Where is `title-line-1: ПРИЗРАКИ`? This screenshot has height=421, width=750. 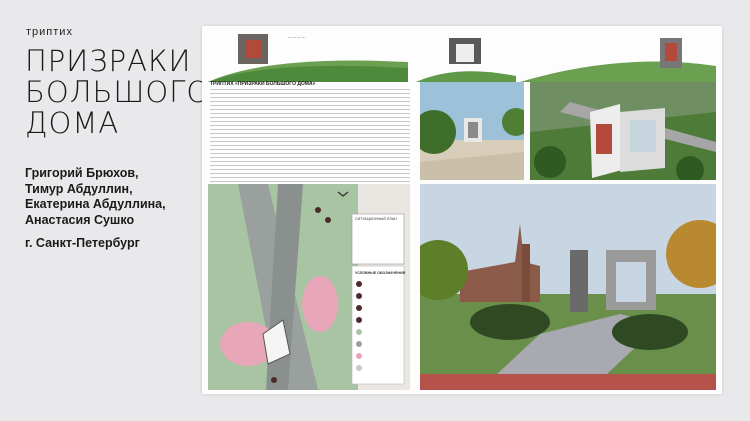 title-line-1: ПРИЗРАКИ is located at coordinates (108, 61).